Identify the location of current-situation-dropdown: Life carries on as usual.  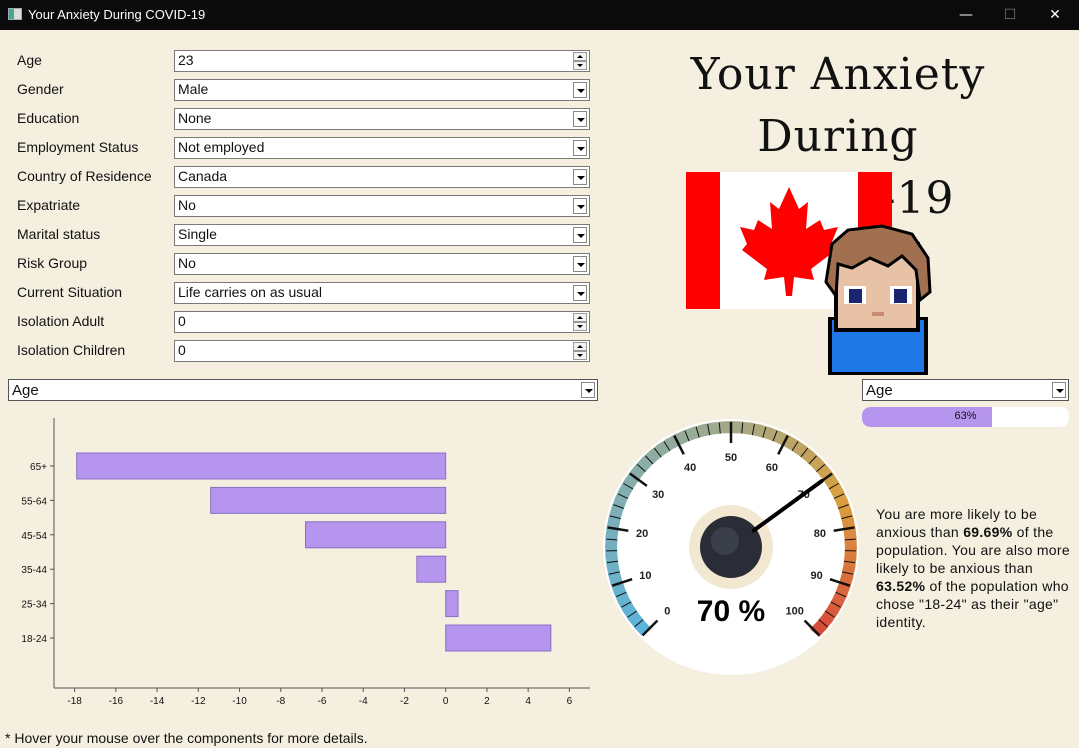
(382, 293).